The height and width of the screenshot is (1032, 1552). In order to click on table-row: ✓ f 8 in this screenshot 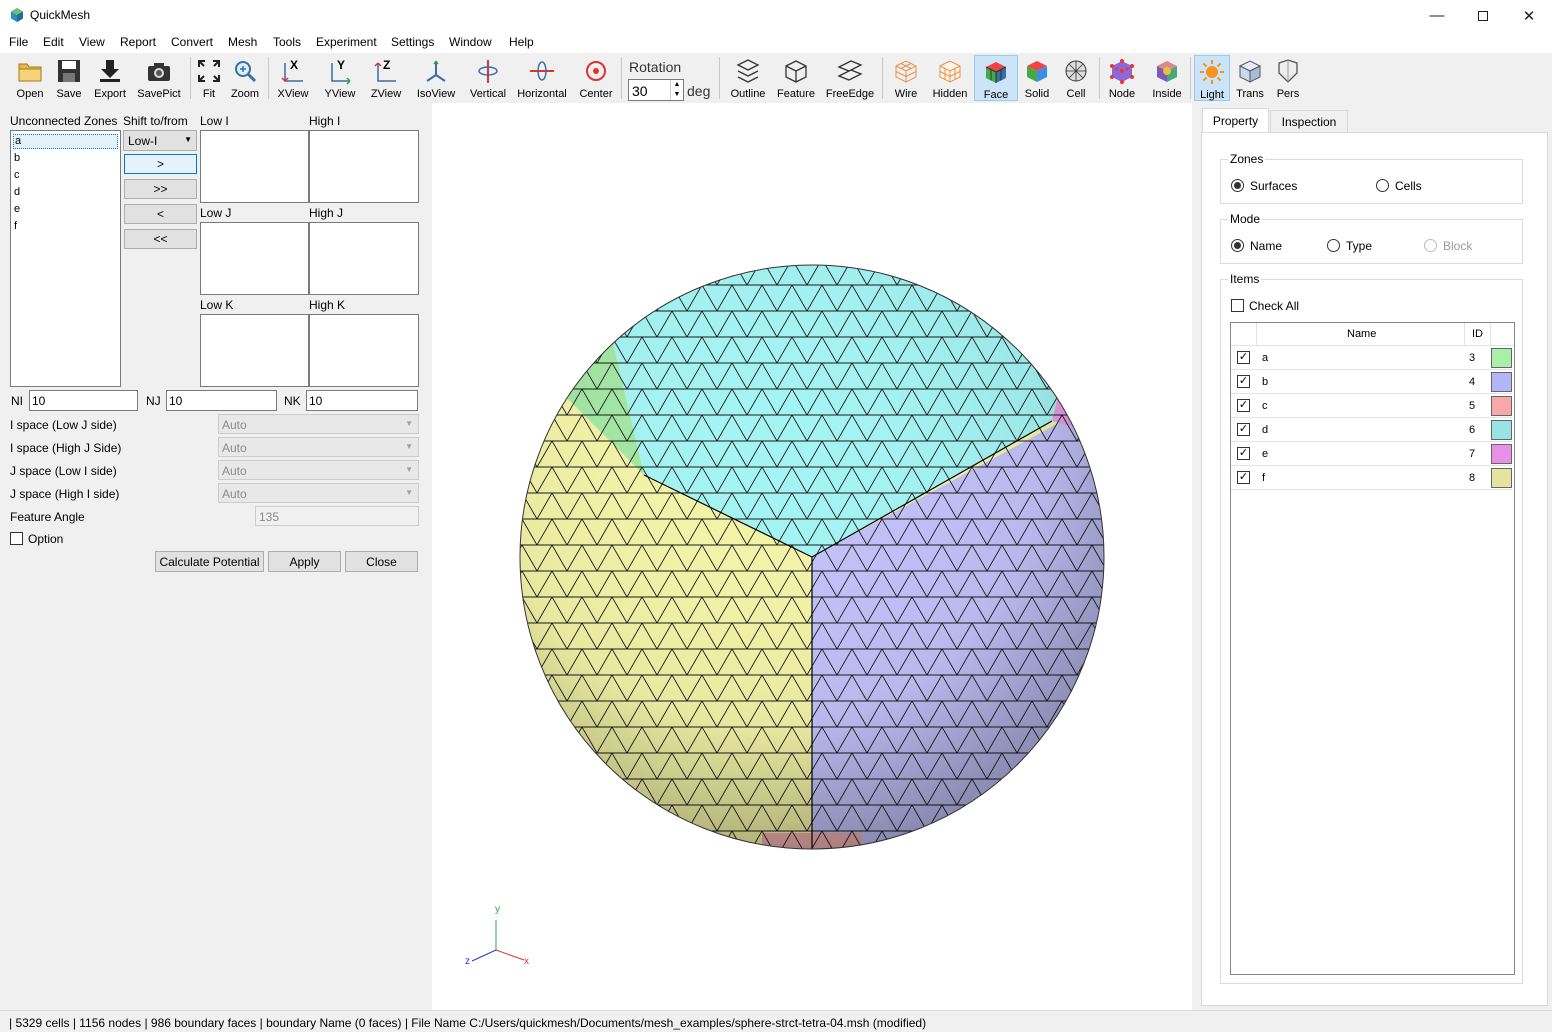, I will do `click(1371, 478)`.